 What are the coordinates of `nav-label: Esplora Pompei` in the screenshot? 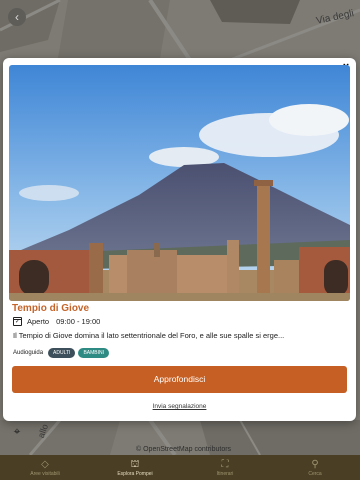 It's located at (135, 473).